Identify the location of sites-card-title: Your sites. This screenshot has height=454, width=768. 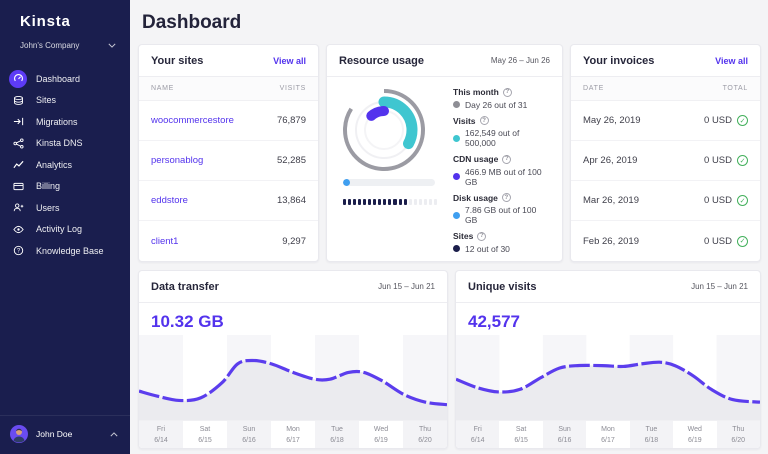
(177, 60).